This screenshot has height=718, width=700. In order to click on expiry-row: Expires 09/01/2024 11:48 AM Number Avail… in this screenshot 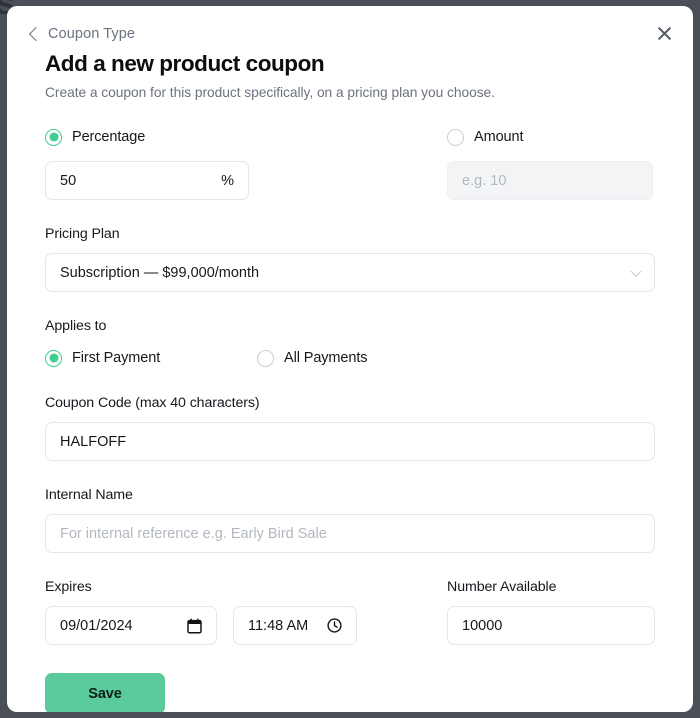, I will do `click(350, 612)`.